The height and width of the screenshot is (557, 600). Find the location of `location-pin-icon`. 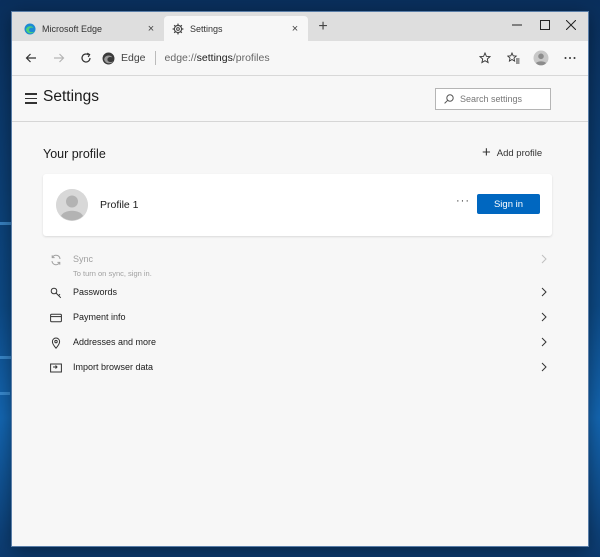

location-pin-icon is located at coordinates (56, 343).